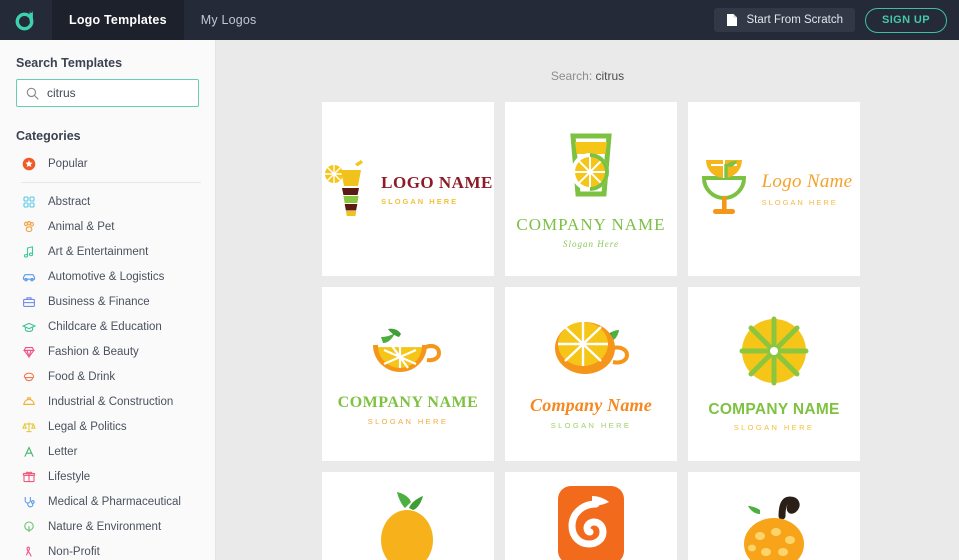  I want to click on sidebar-item-food-drink: Food & Drink, so click(107, 376).